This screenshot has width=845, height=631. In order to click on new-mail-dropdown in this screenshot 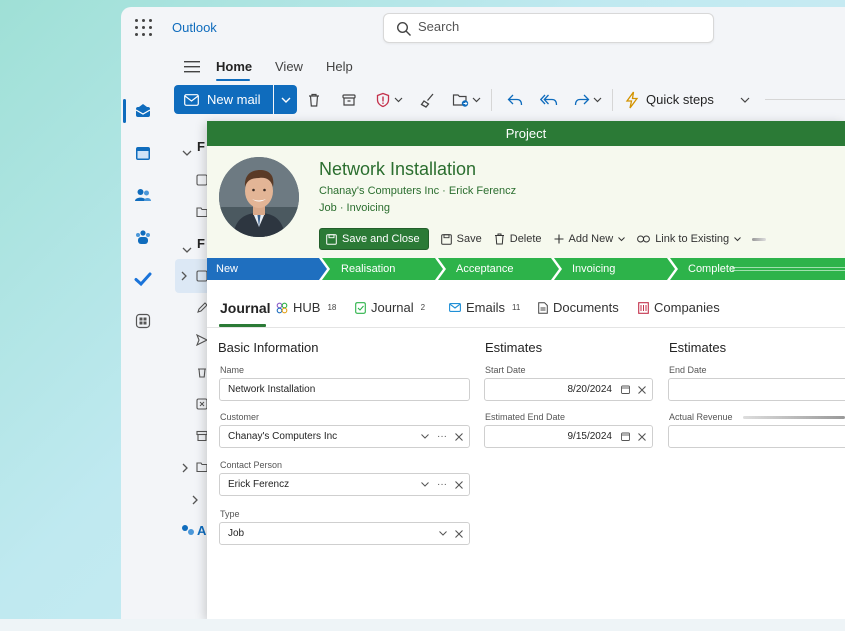, I will do `click(285, 99)`.